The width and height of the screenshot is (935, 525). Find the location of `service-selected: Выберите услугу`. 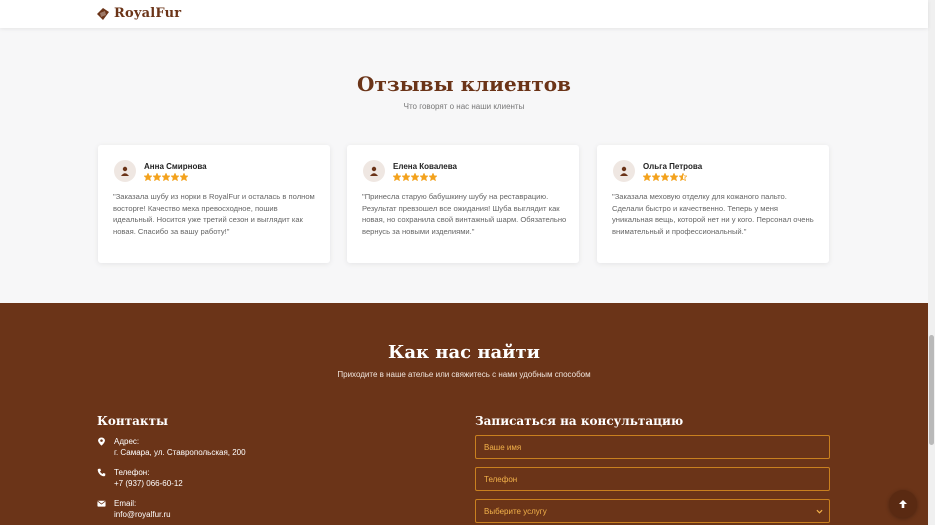

service-selected: Выберите услугу is located at coordinates (515, 511).